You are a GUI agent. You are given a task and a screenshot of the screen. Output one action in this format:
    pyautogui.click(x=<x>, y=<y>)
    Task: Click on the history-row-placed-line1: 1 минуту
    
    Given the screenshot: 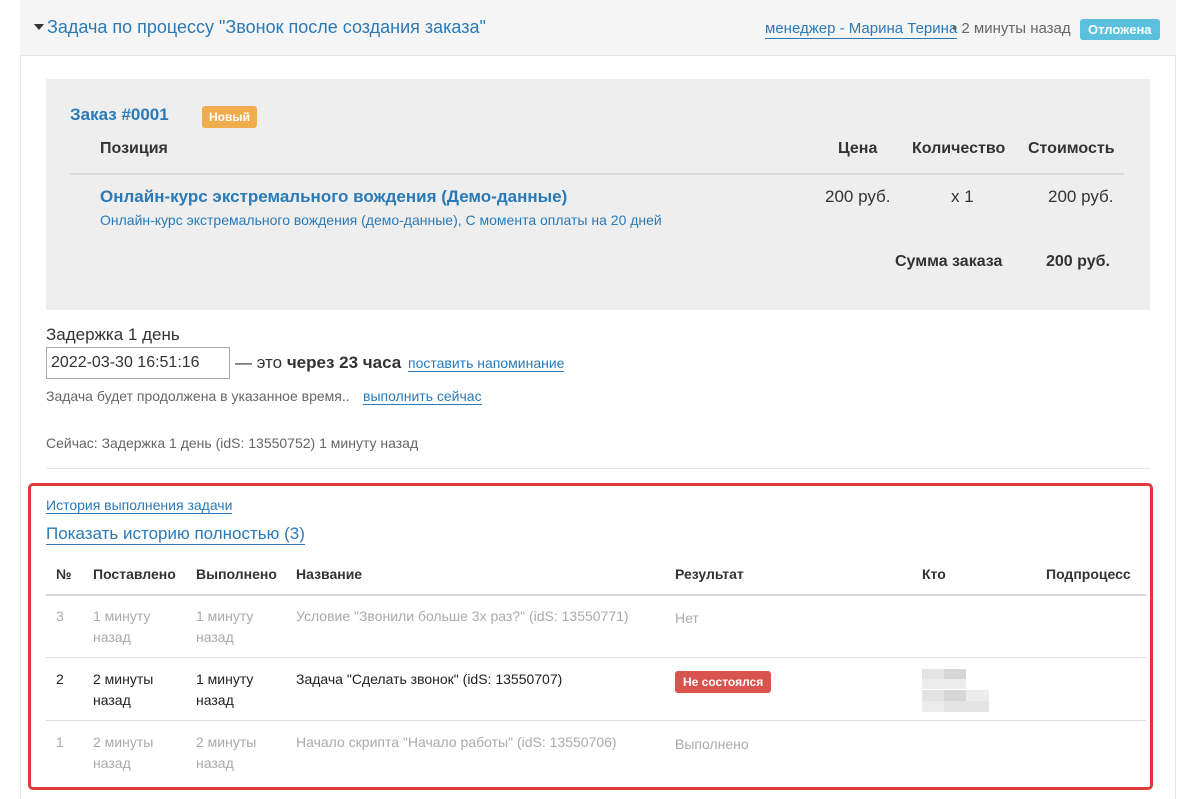 What is the action you would take?
    pyautogui.click(x=122, y=616)
    